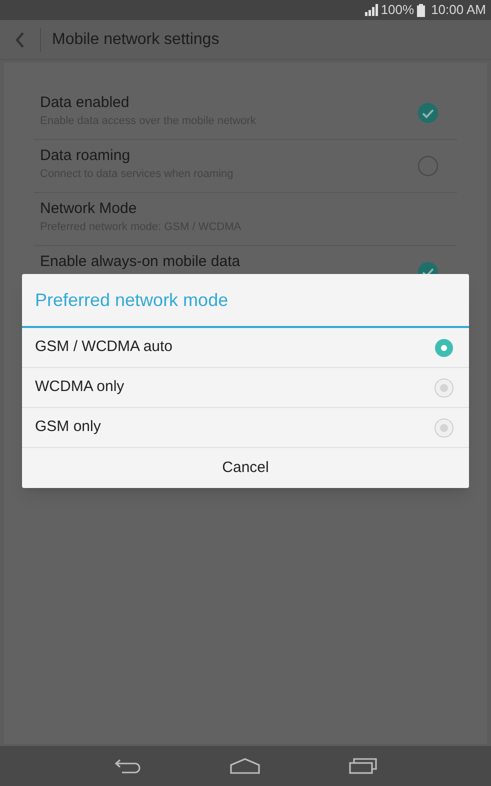 This screenshot has width=491, height=786. Describe the element at coordinates (245, 388) in the screenshot. I see `radio-option: WCDMA only` at that location.